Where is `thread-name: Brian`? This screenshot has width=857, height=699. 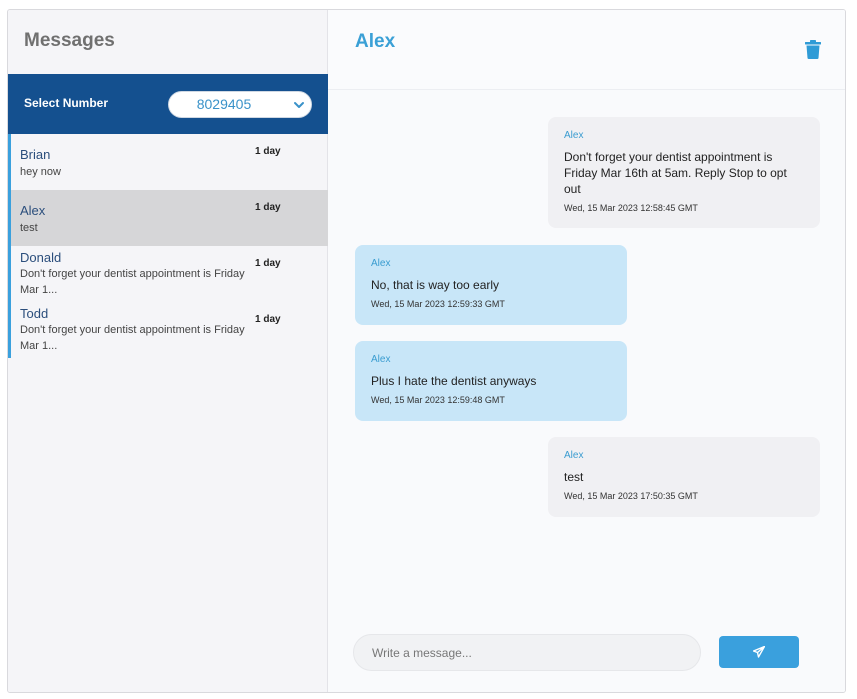
thread-name: Brian is located at coordinates (35, 154).